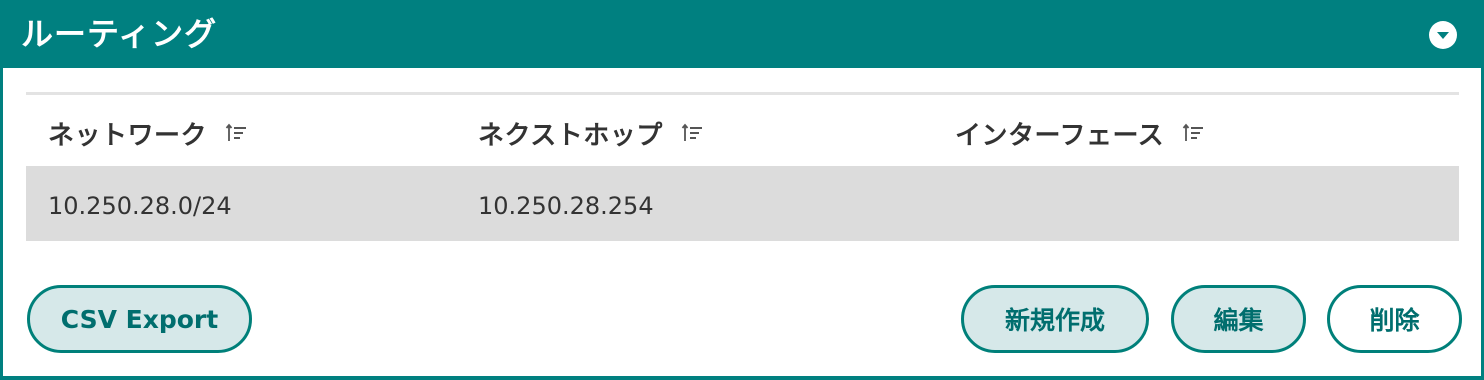 The height and width of the screenshot is (380, 1484). Describe the element at coordinates (140, 206) in the screenshot. I see `cell-network: 10.250.28.0/24` at that location.